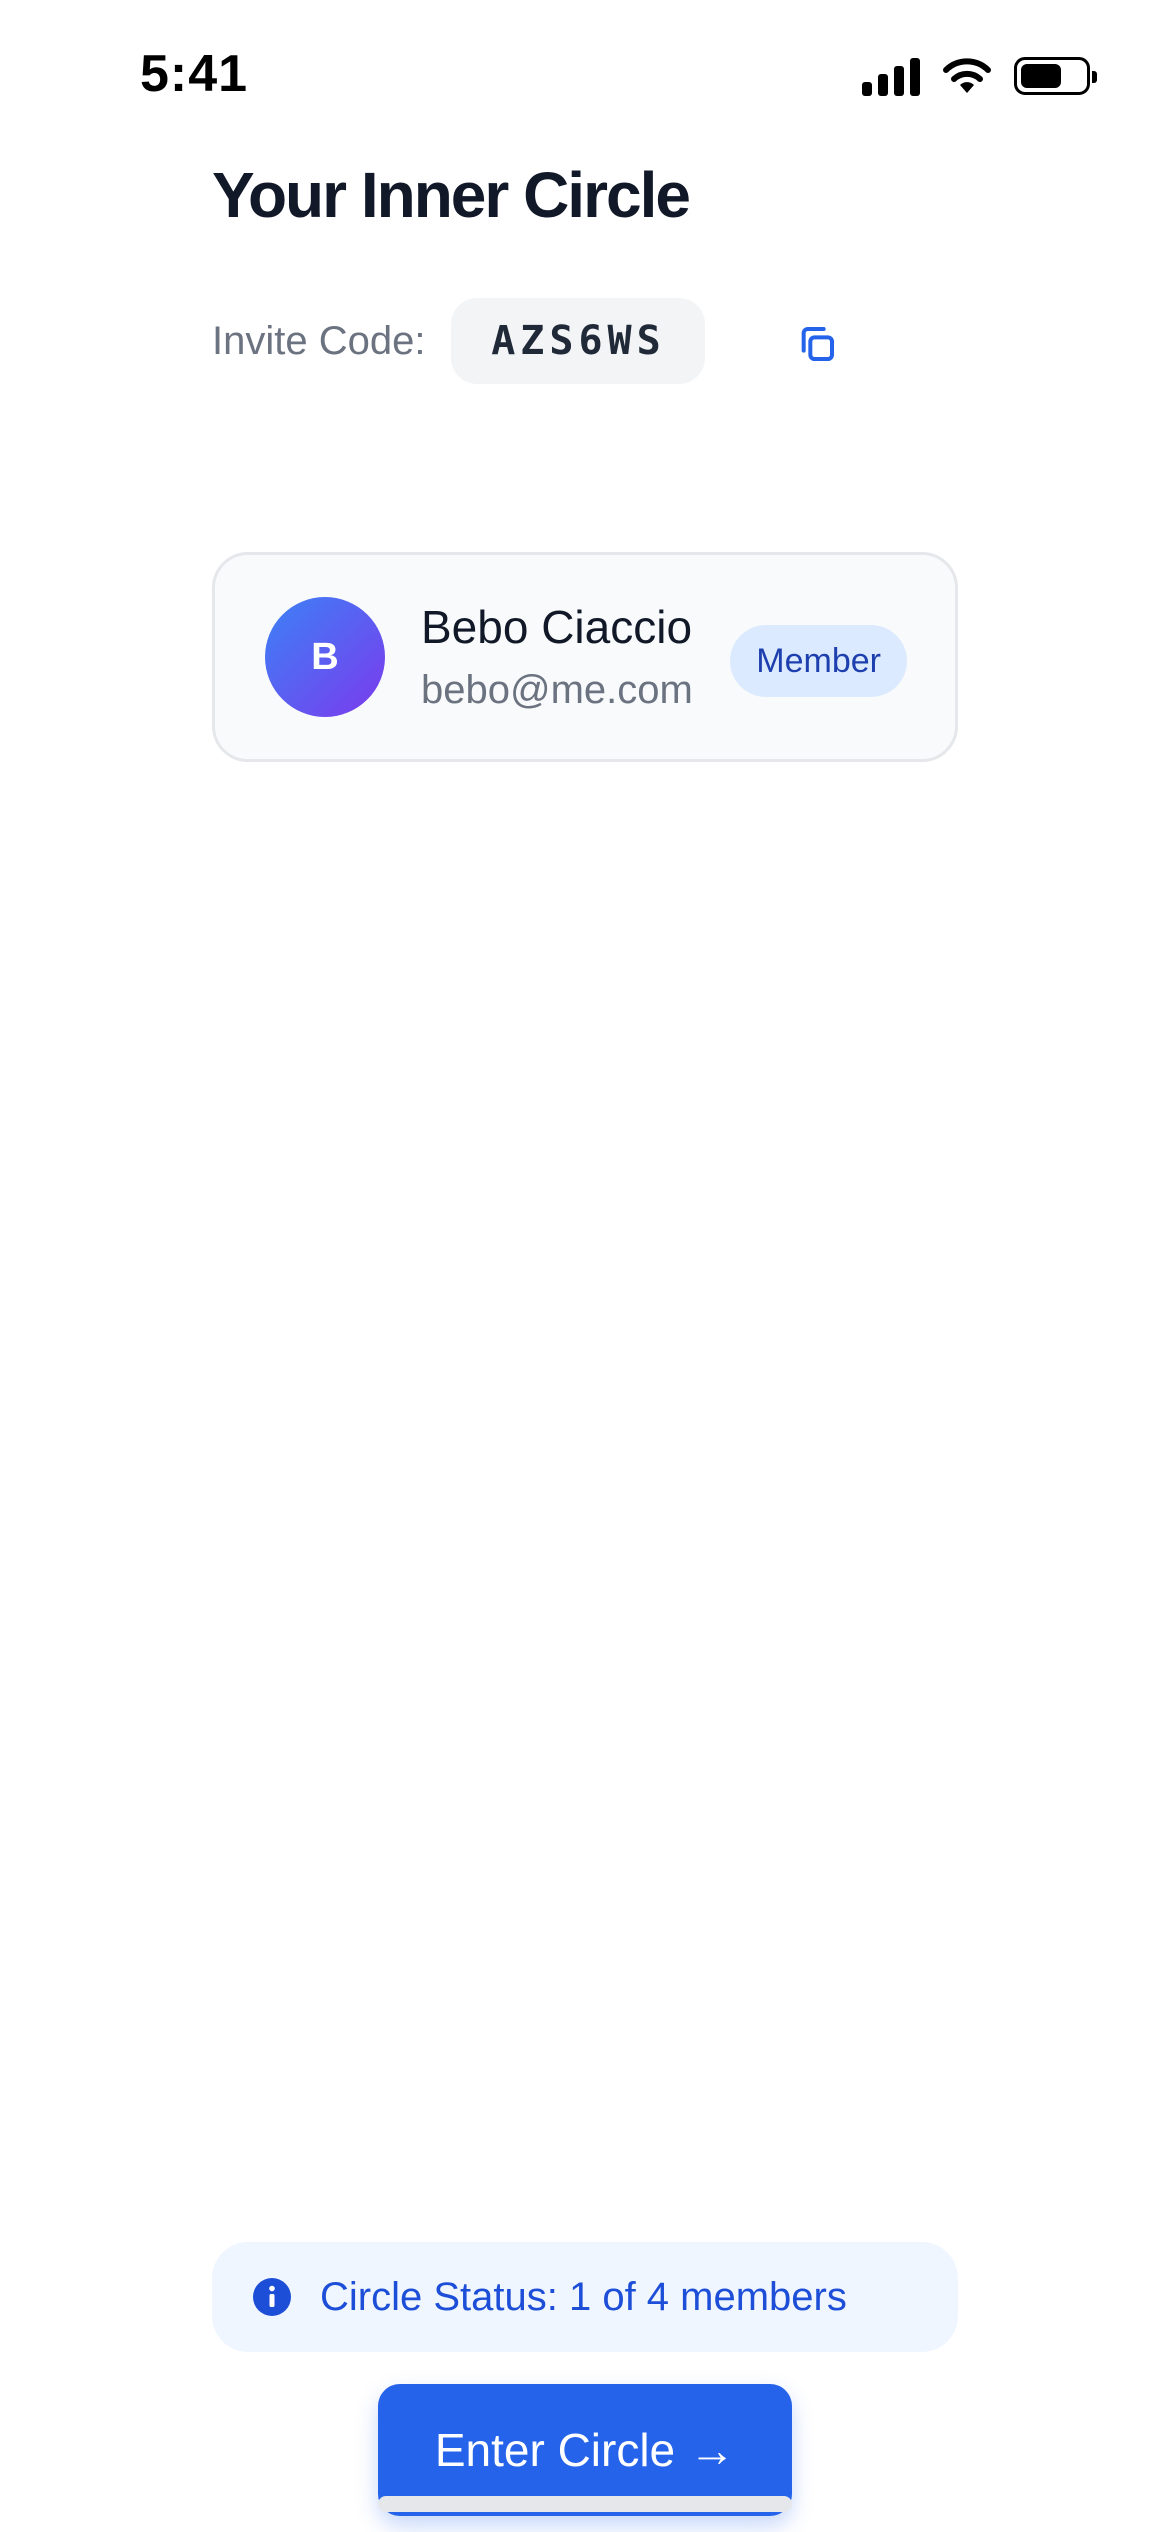  What do you see at coordinates (451, 195) in the screenshot?
I see `page-title: Your Inner Circle` at bounding box center [451, 195].